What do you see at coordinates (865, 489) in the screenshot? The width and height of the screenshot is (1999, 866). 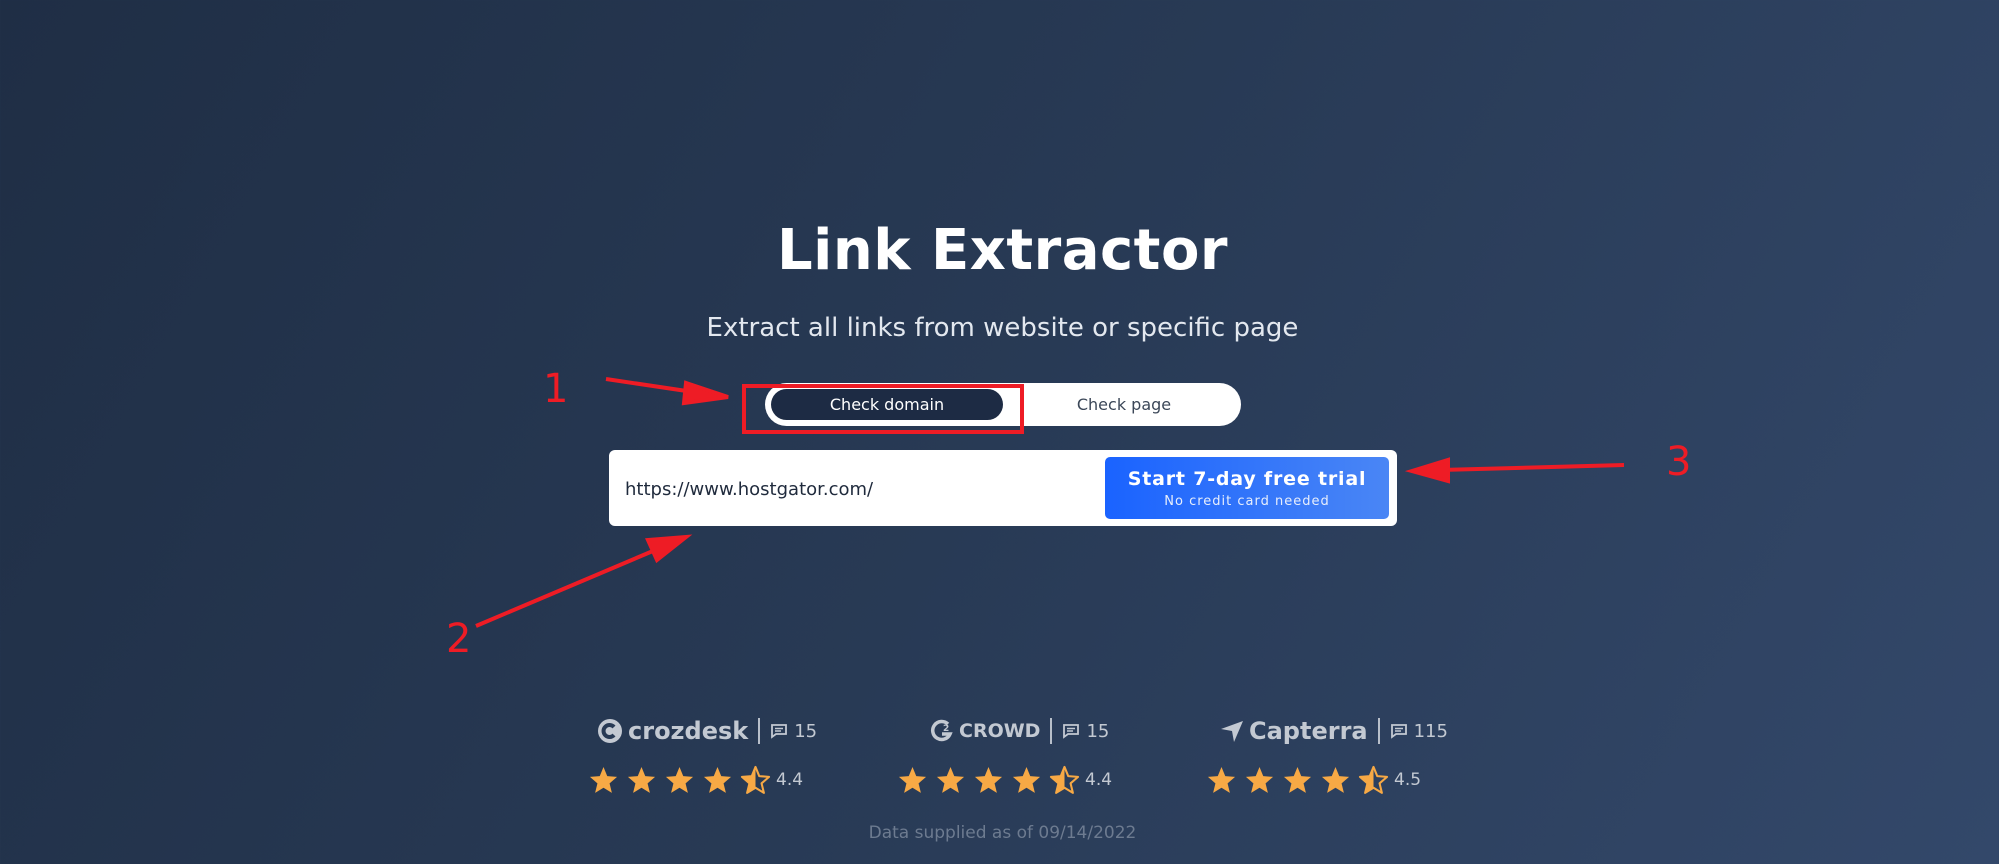 I see `url-input` at bounding box center [865, 489].